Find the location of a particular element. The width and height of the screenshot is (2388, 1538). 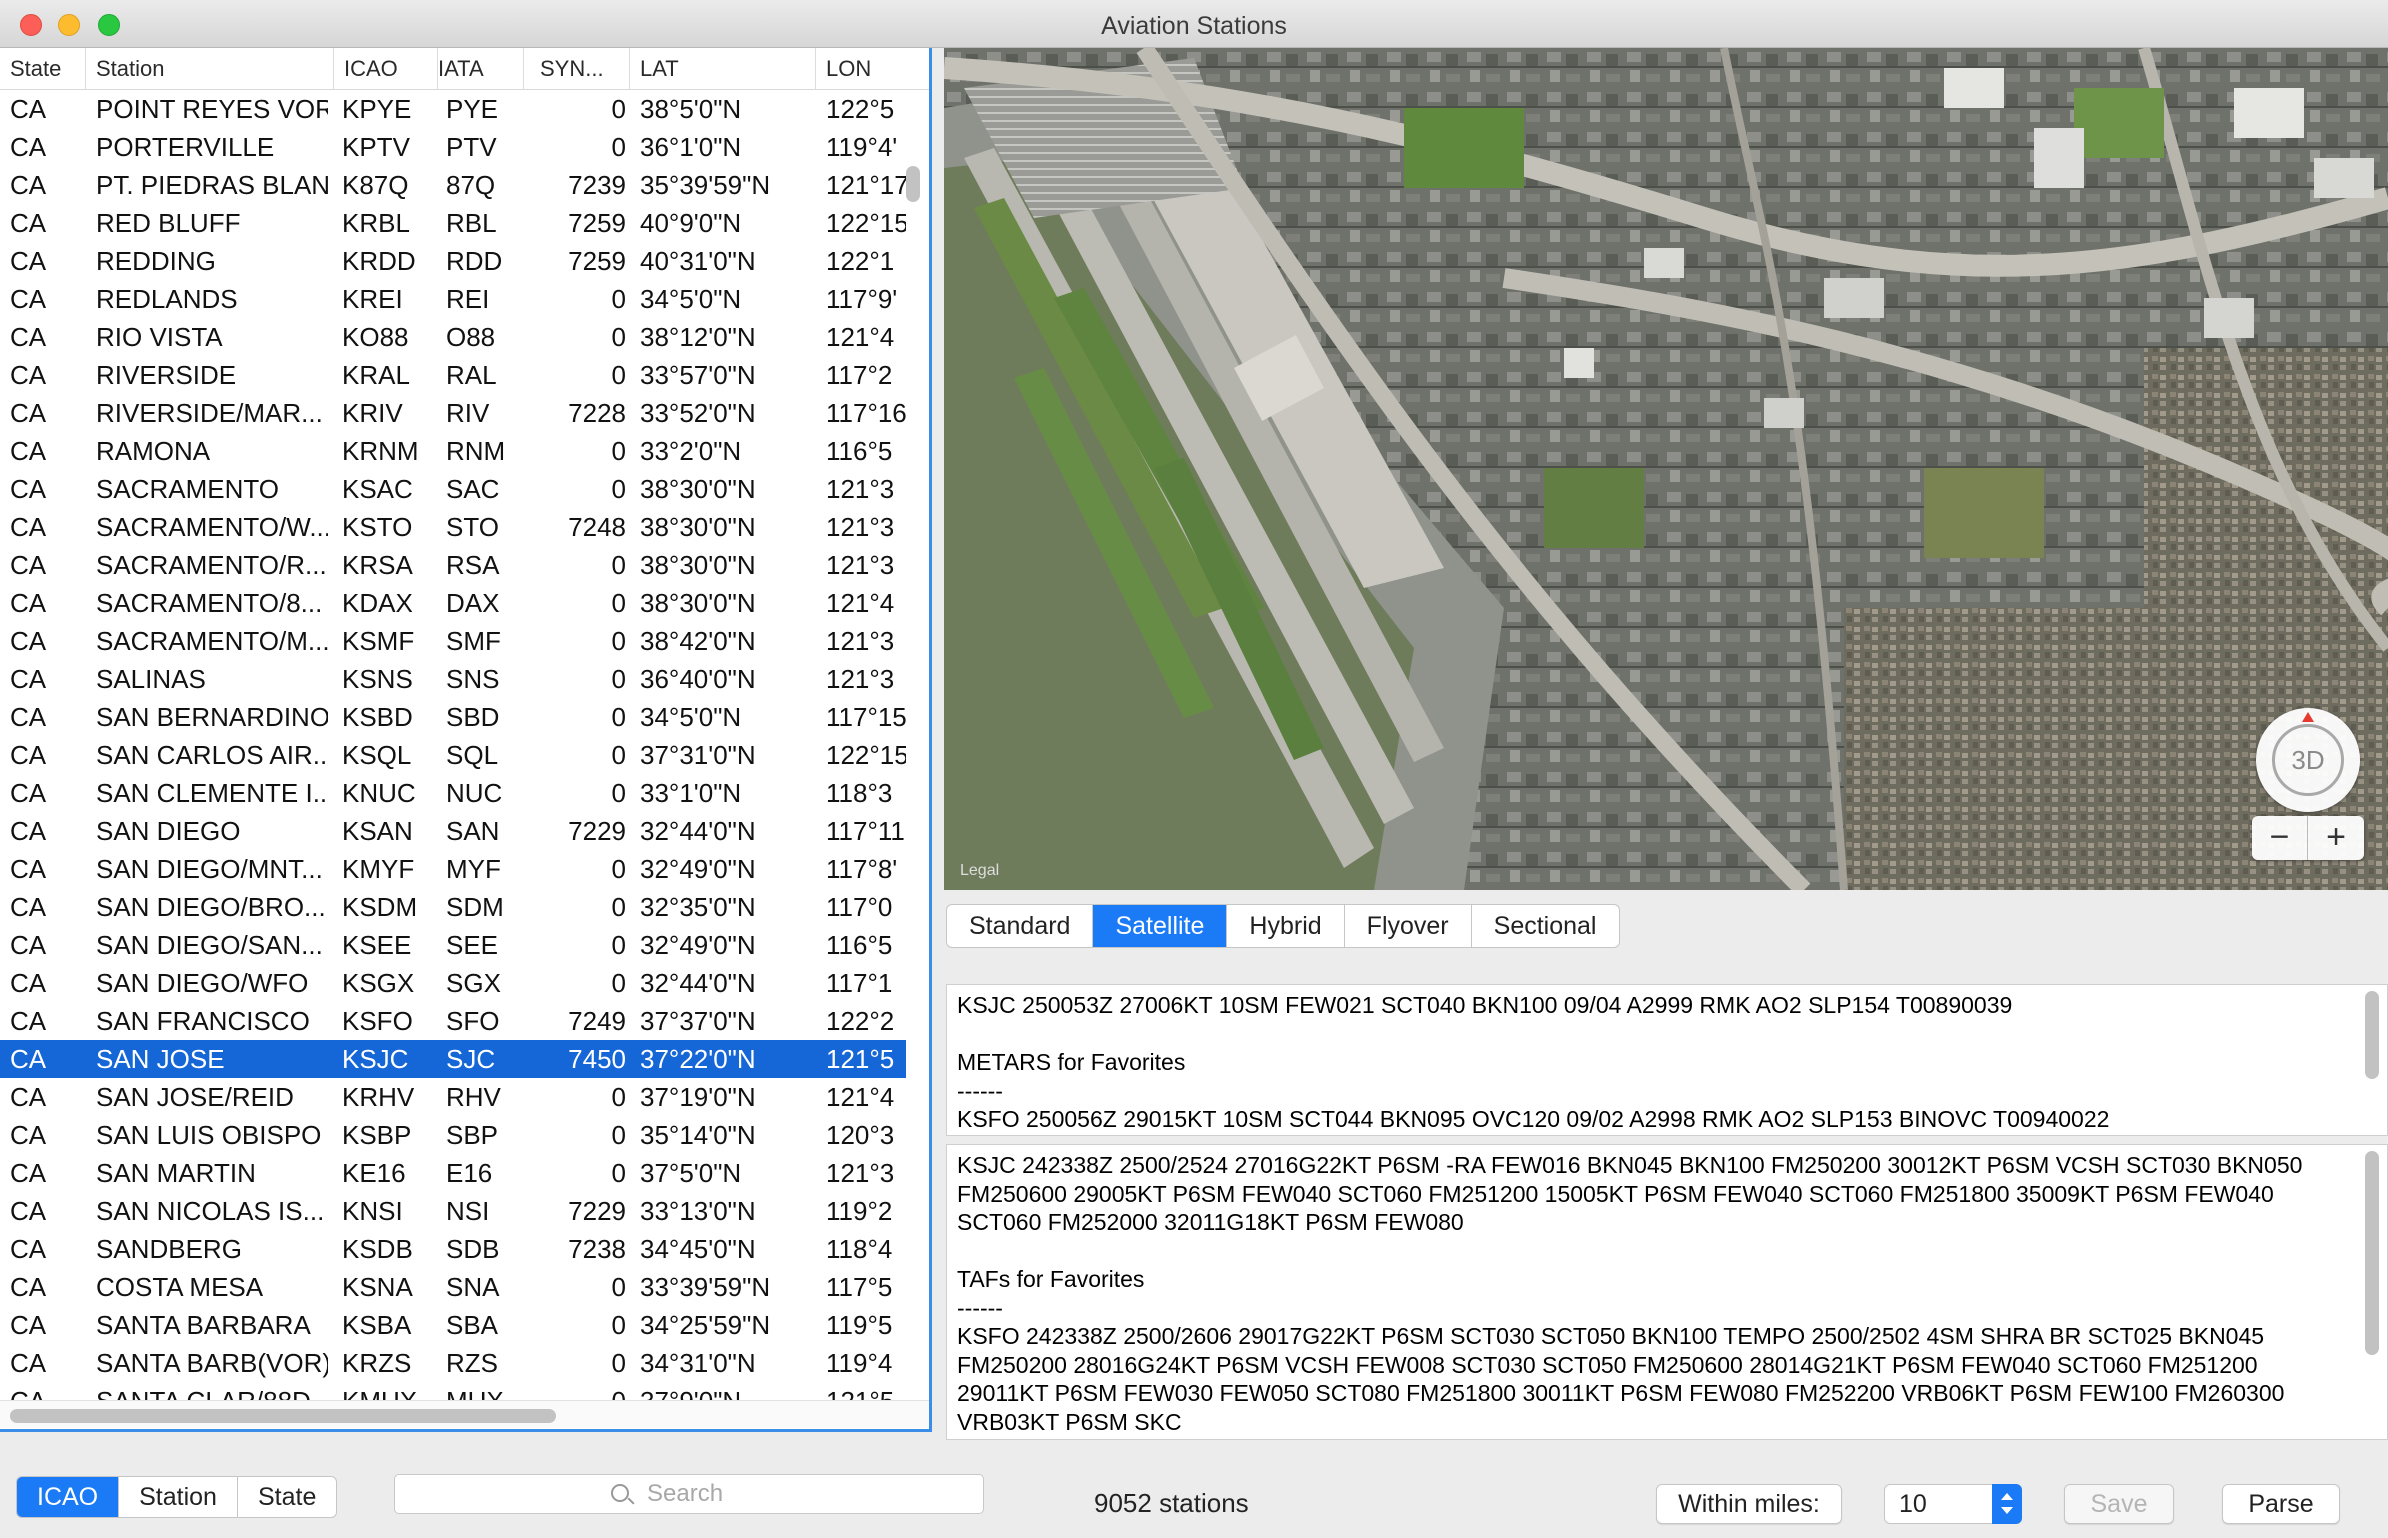

map-type-standard: Standard is located at coordinates (1020, 926).